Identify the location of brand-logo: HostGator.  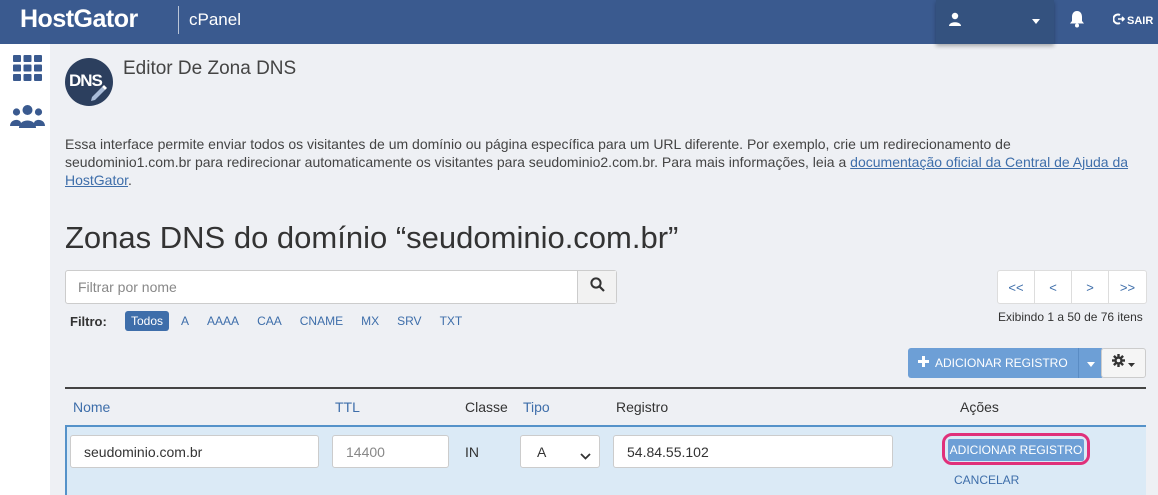
(79, 19).